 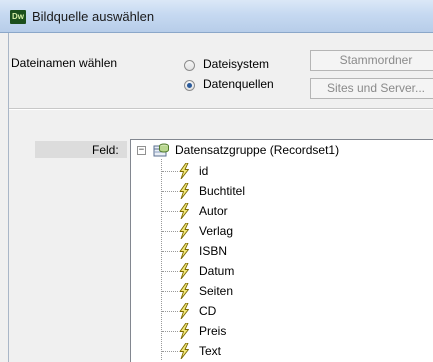 I want to click on tree-item: id, so click(x=281, y=171).